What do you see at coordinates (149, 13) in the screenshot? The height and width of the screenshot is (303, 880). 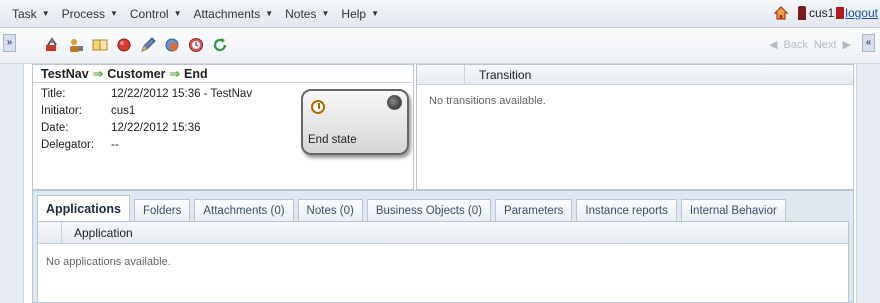 I see `menu-control-label: Control` at bounding box center [149, 13].